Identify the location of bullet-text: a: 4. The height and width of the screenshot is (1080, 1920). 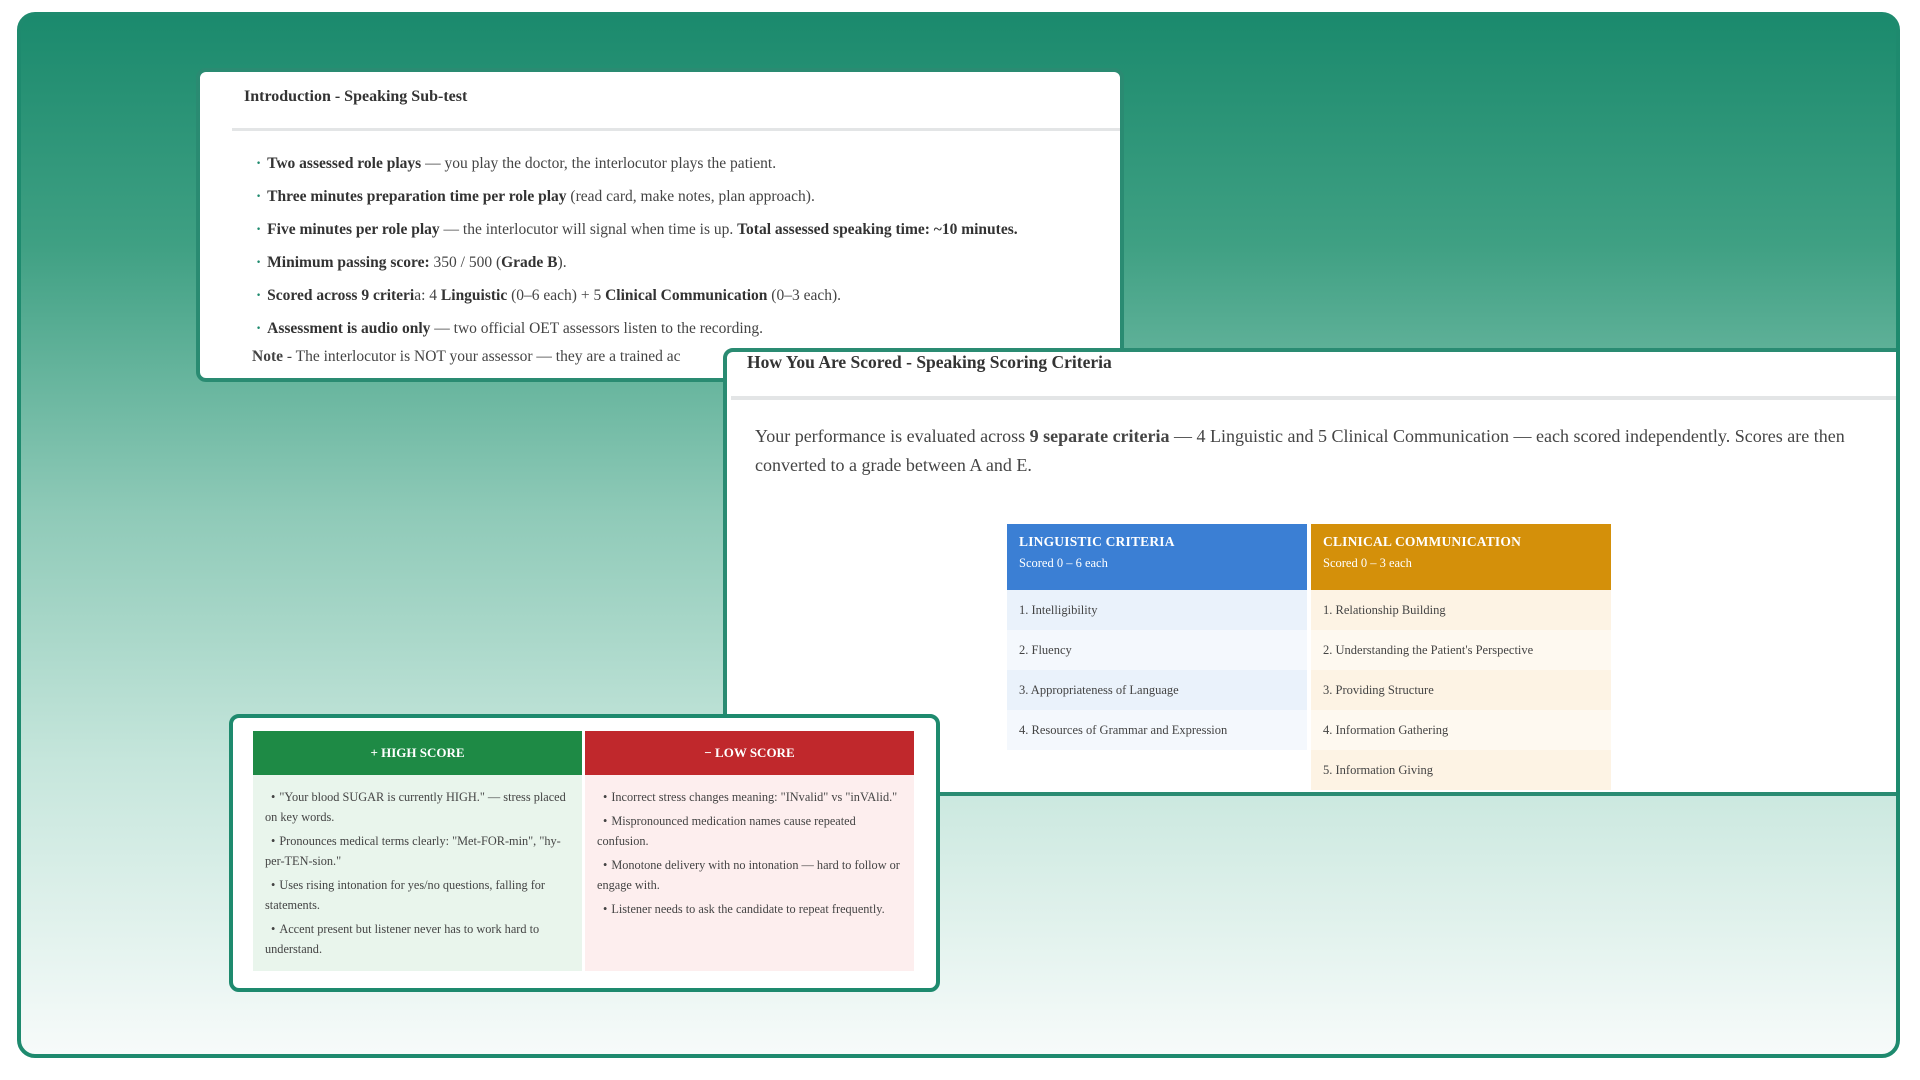
(427, 295).